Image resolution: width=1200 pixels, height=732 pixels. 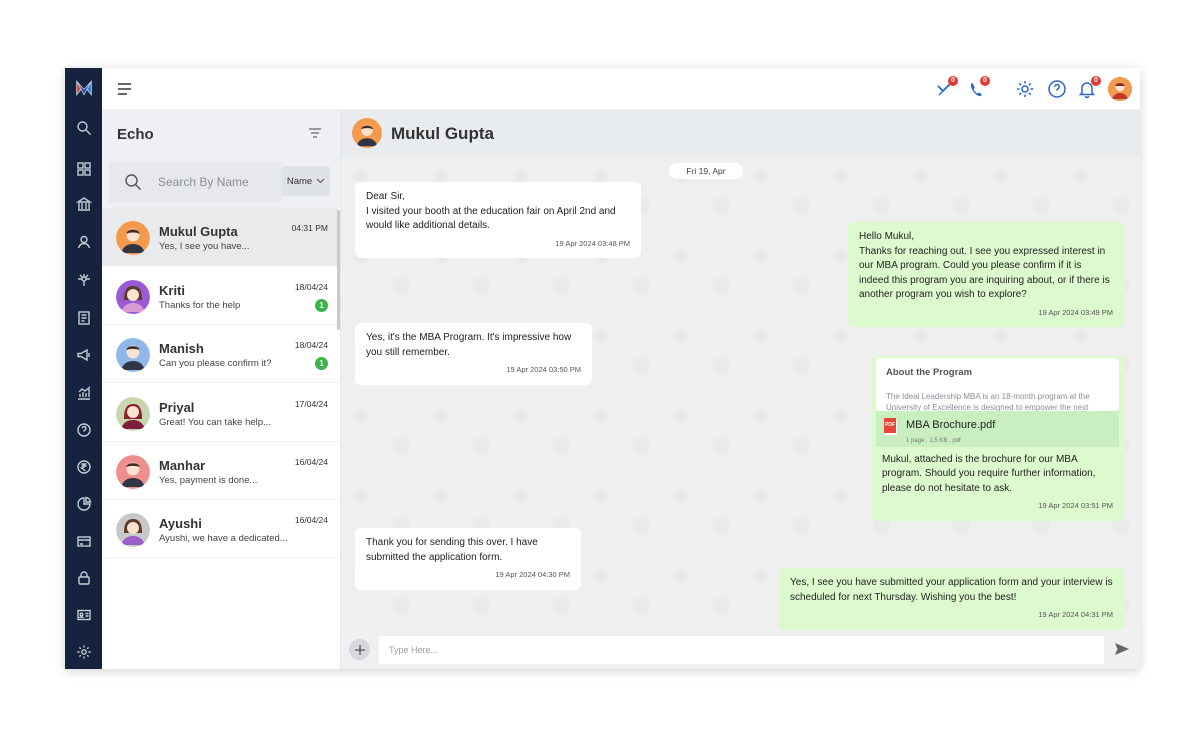 What do you see at coordinates (83, 204) in the screenshot?
I see `bank-icon` at bounding box center [83, 204].